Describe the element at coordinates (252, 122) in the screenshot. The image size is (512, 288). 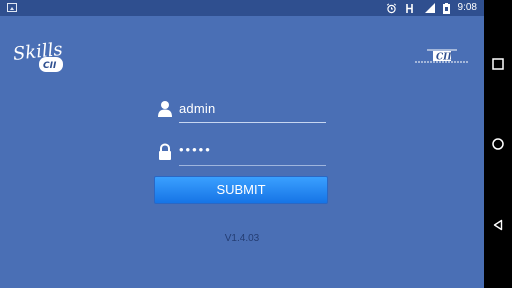
I see `username-underline` at that location.